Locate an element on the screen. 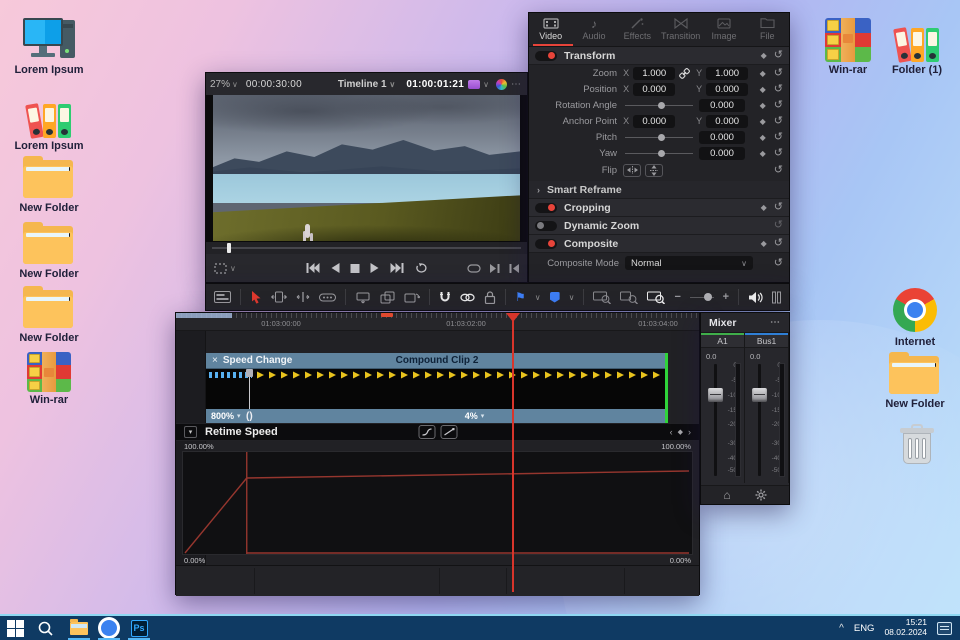  desktop-icon-folder-1: New Folder is located at coordinates (49, 185).